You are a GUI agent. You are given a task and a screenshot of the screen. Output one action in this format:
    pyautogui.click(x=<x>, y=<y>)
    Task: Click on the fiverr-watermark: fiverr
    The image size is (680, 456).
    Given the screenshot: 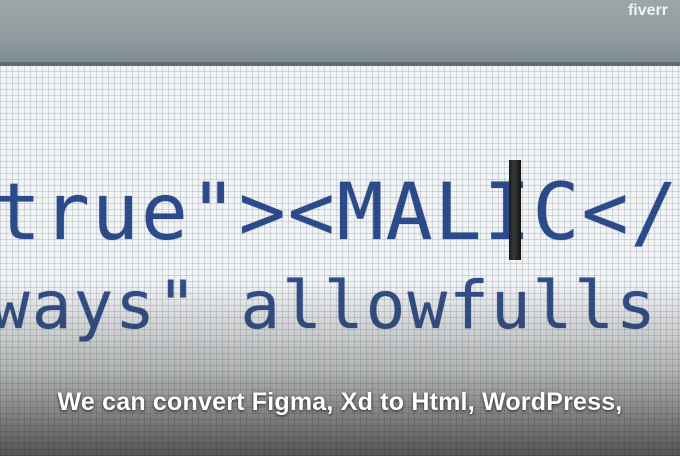 What is the action you would take?
    pyautogui.click(x=647, y=10)
    